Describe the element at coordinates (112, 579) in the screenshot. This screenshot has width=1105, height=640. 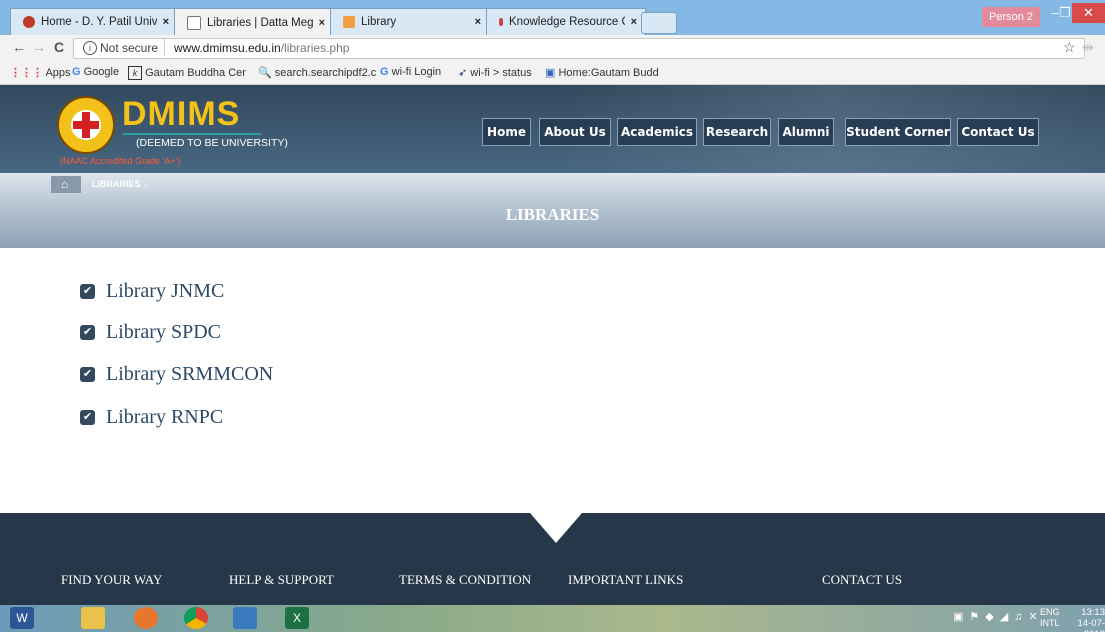
I see `footer-find-your-way: FIND YOUR WAY` at that location.